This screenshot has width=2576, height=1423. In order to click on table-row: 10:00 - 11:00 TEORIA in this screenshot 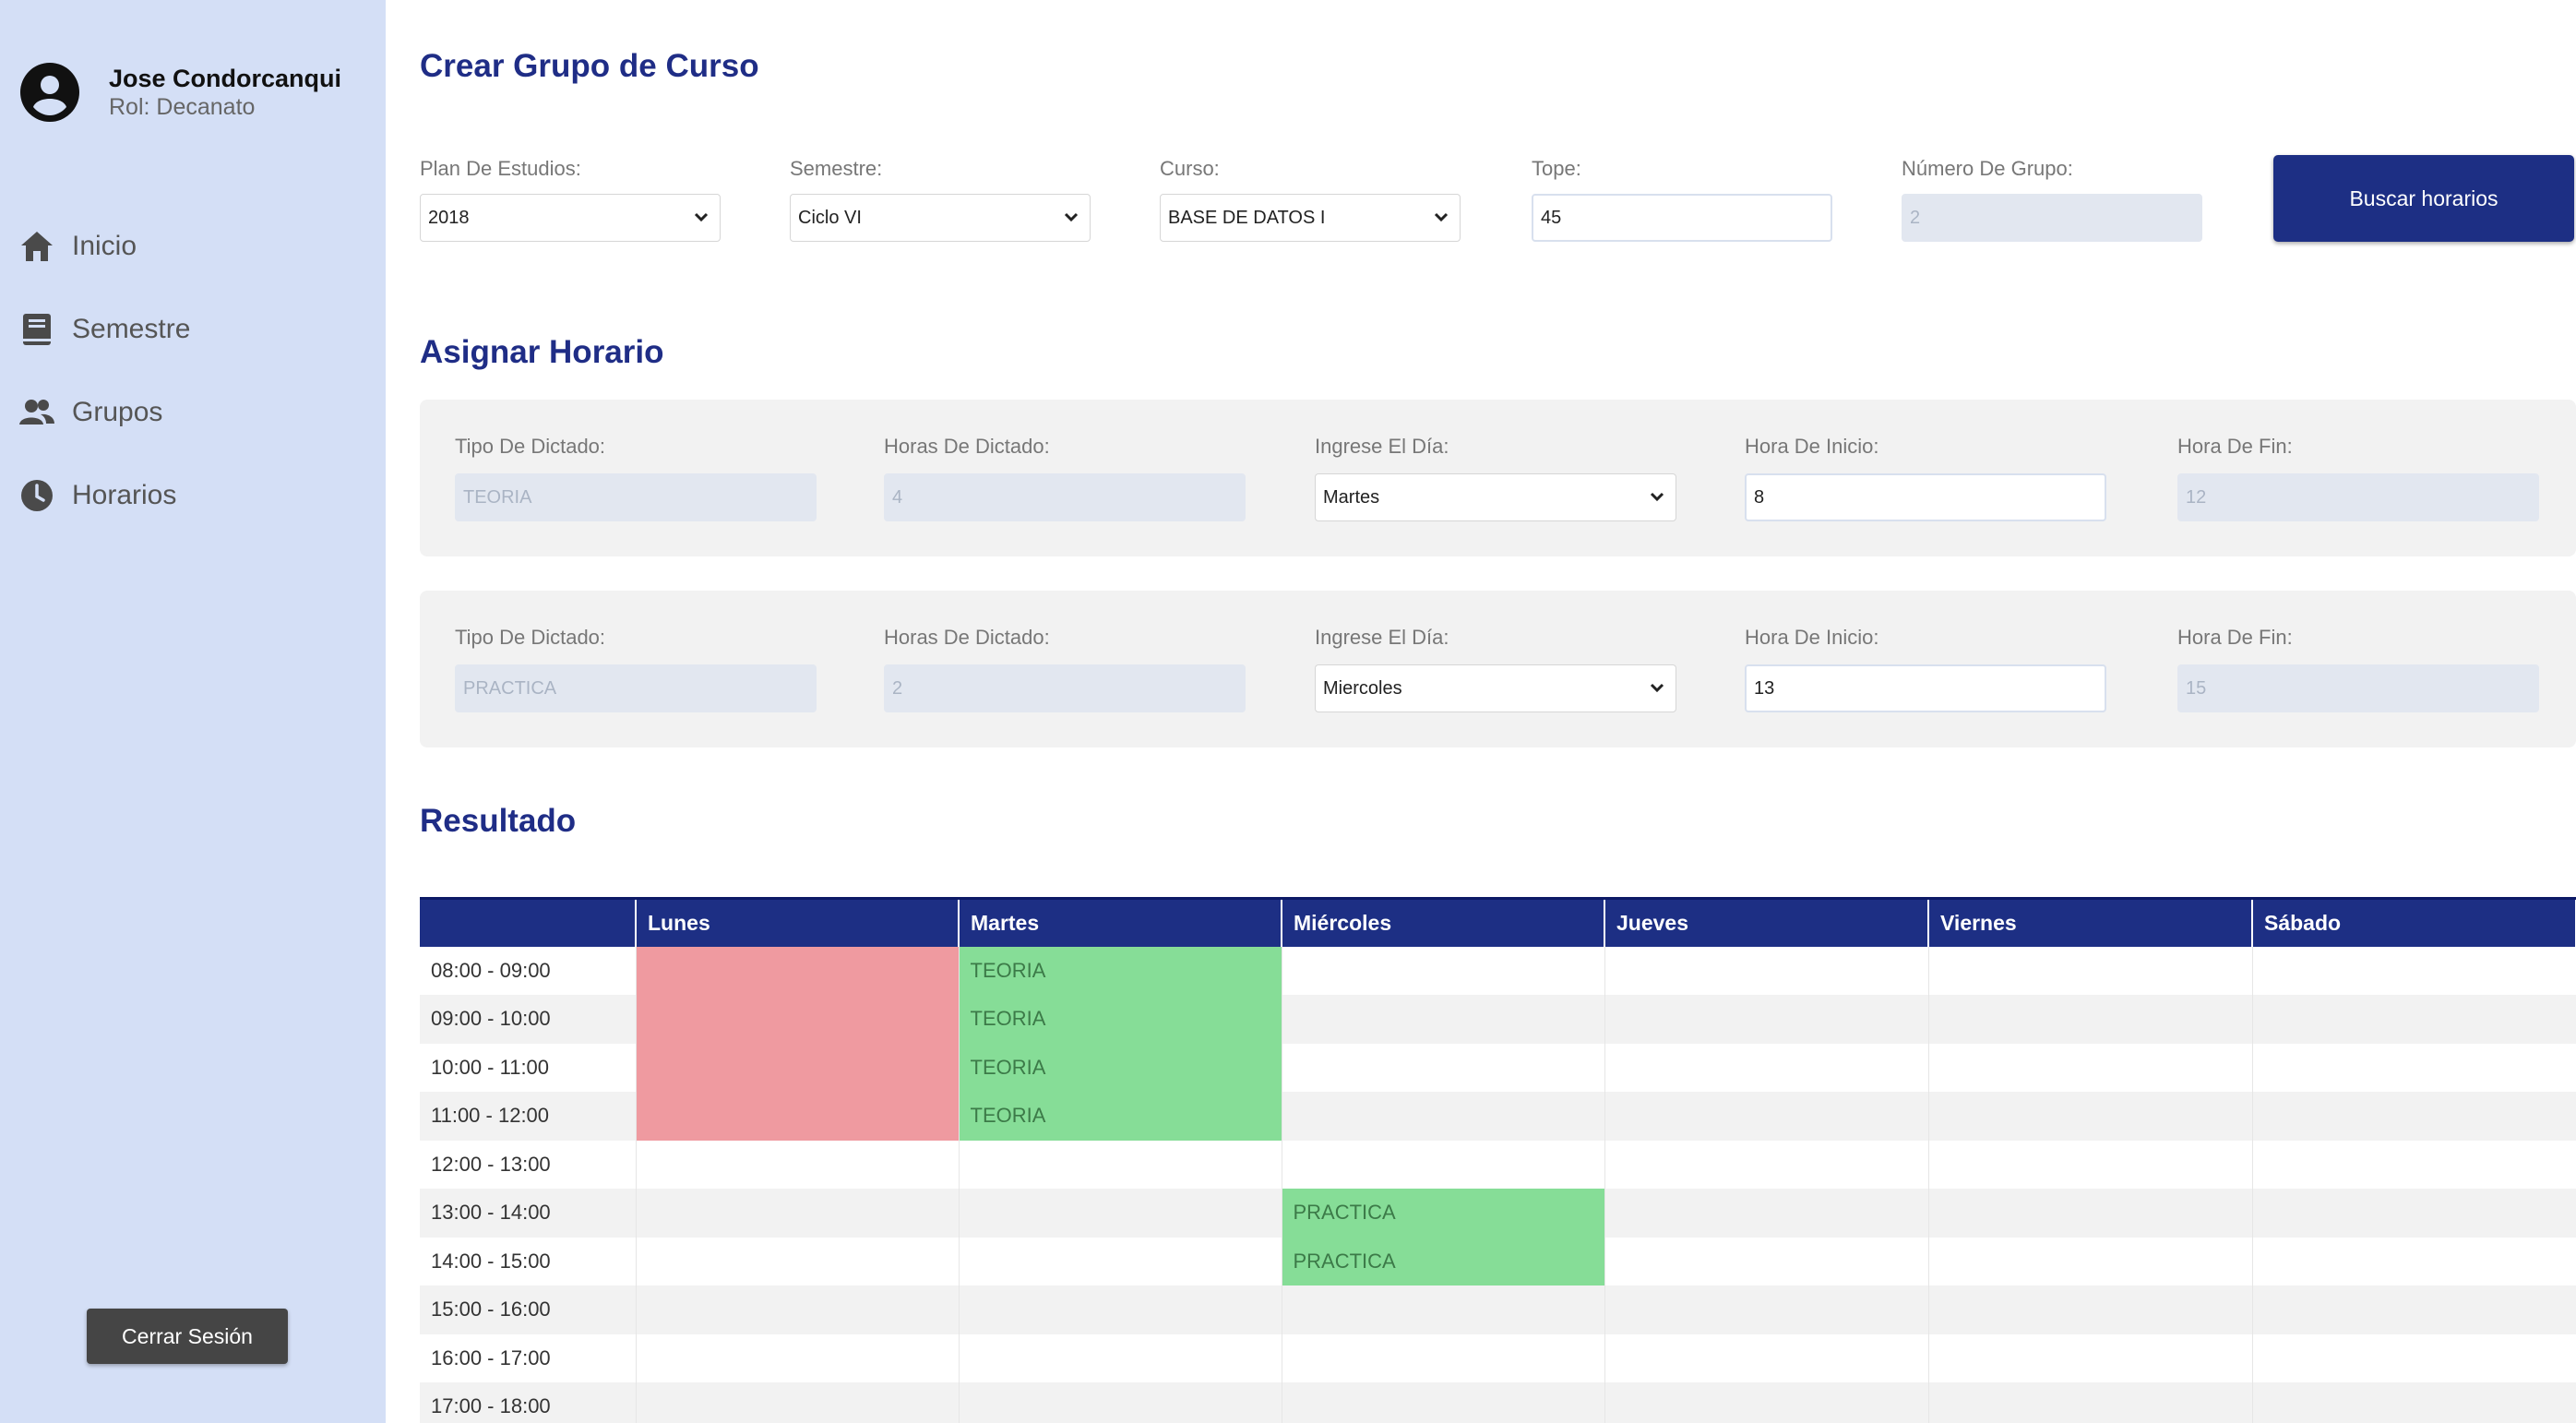, I will do `click(1498, 1067)`.